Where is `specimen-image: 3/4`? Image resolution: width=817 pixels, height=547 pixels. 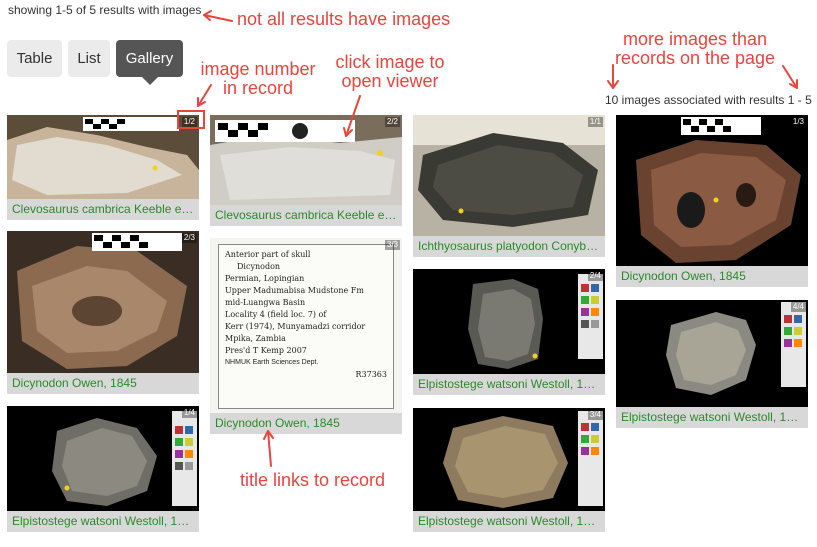
specimen-image: 3/4 is located at coordinates (509, 459).